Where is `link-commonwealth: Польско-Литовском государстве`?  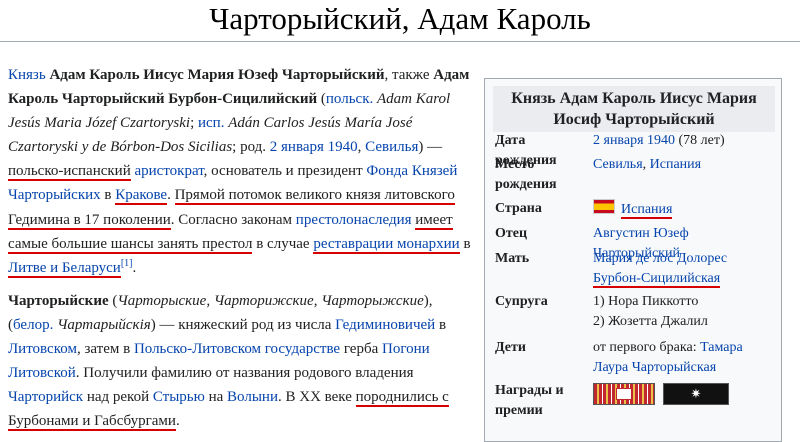
link-commonwealth: Польско-Литовском государстве is located at coordinates (237, 349).